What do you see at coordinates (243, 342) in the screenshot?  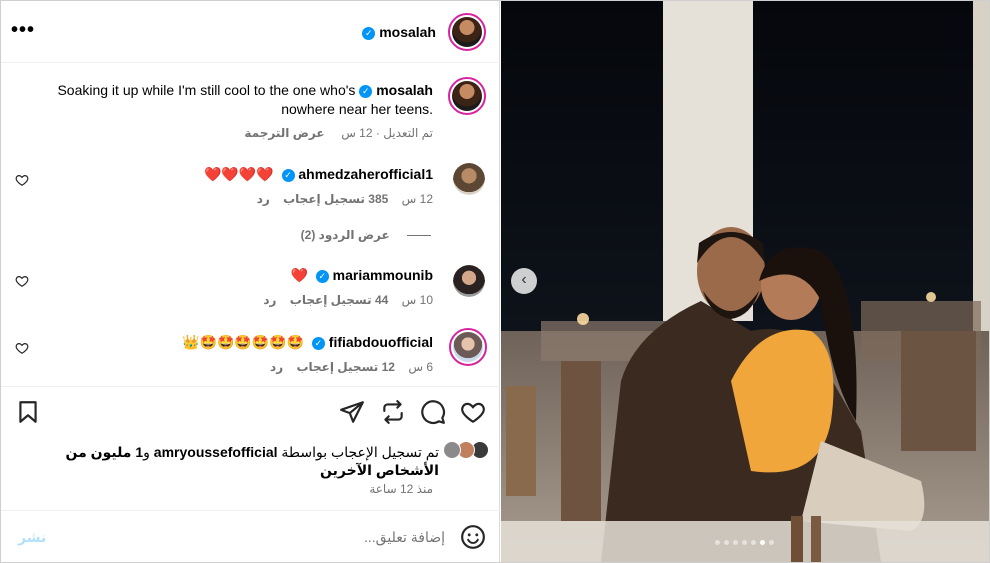 I see `comment-emoji: 👑🤩🤩🤩🤩🤩🤩` at bounding box center [243, 342].